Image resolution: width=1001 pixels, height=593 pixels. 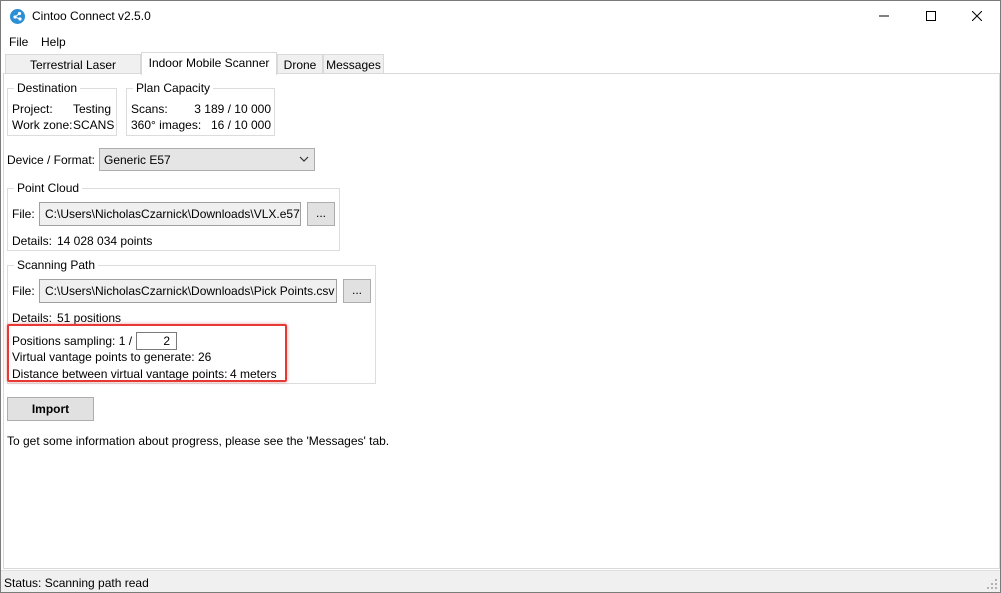 I want to click on scans-value: 3 189 / 10 000, so click(x=232, y=109).